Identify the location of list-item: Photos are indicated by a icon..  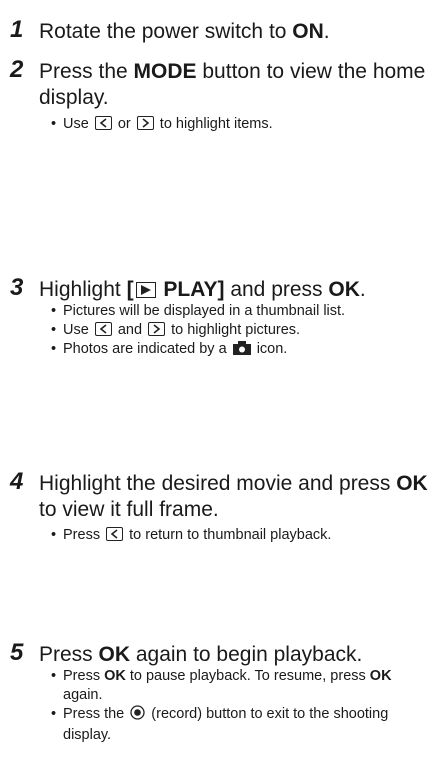
(242, 350).